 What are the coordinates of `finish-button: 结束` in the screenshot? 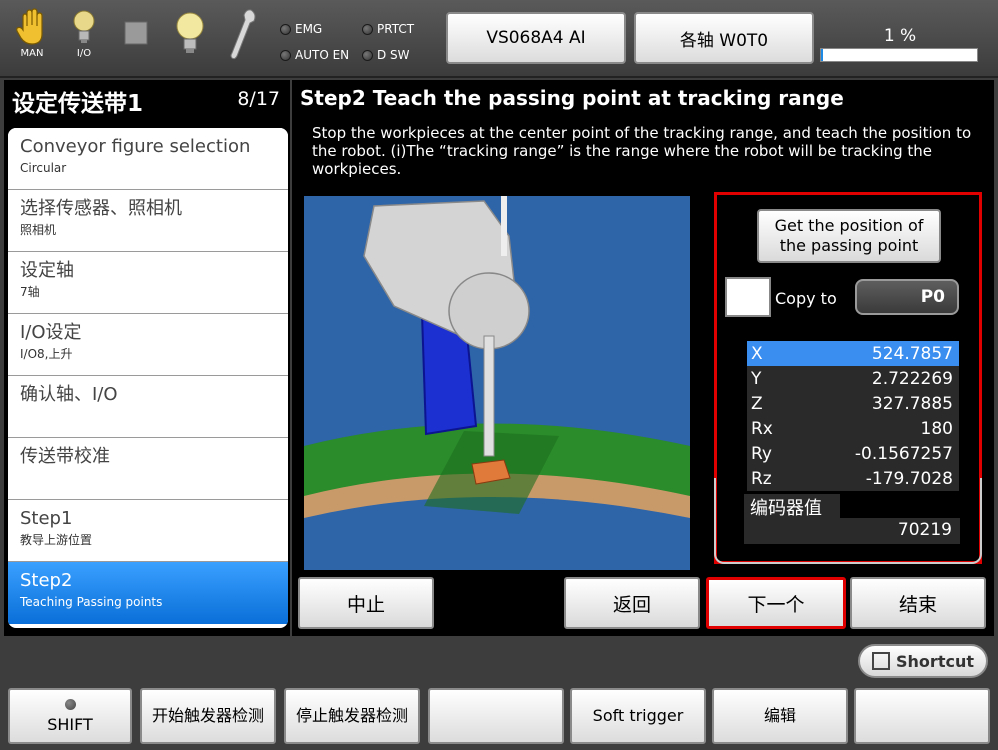 It's located at (918, 603).